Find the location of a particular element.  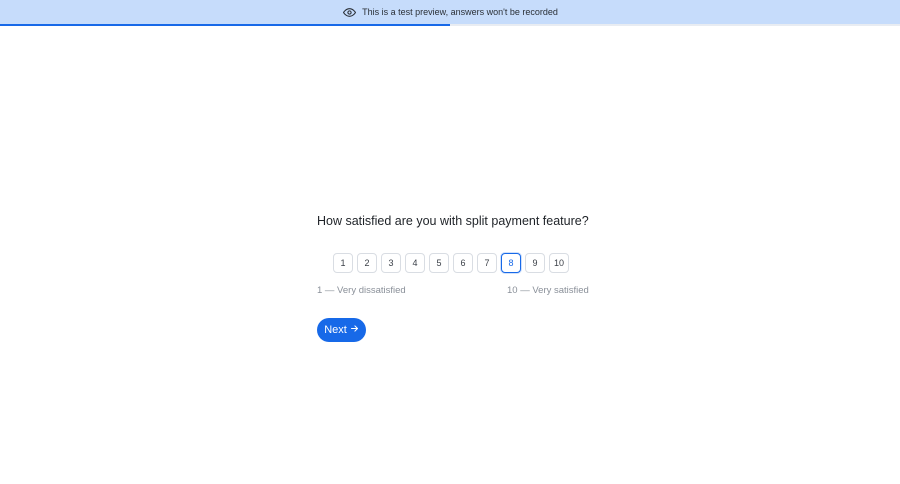

progress-bar is located at coordinates (450, 25).